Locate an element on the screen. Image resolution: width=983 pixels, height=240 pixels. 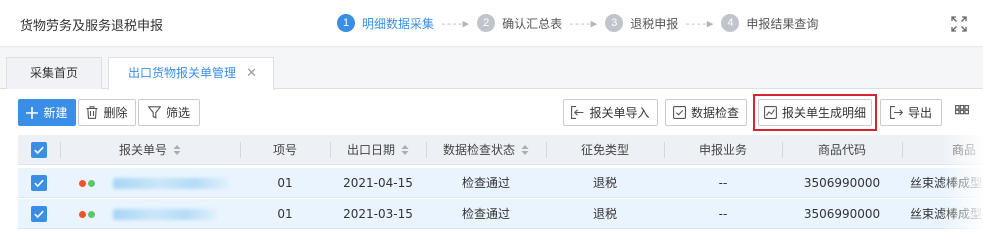
select-all-checkbox is located at coordinates (39, 150).